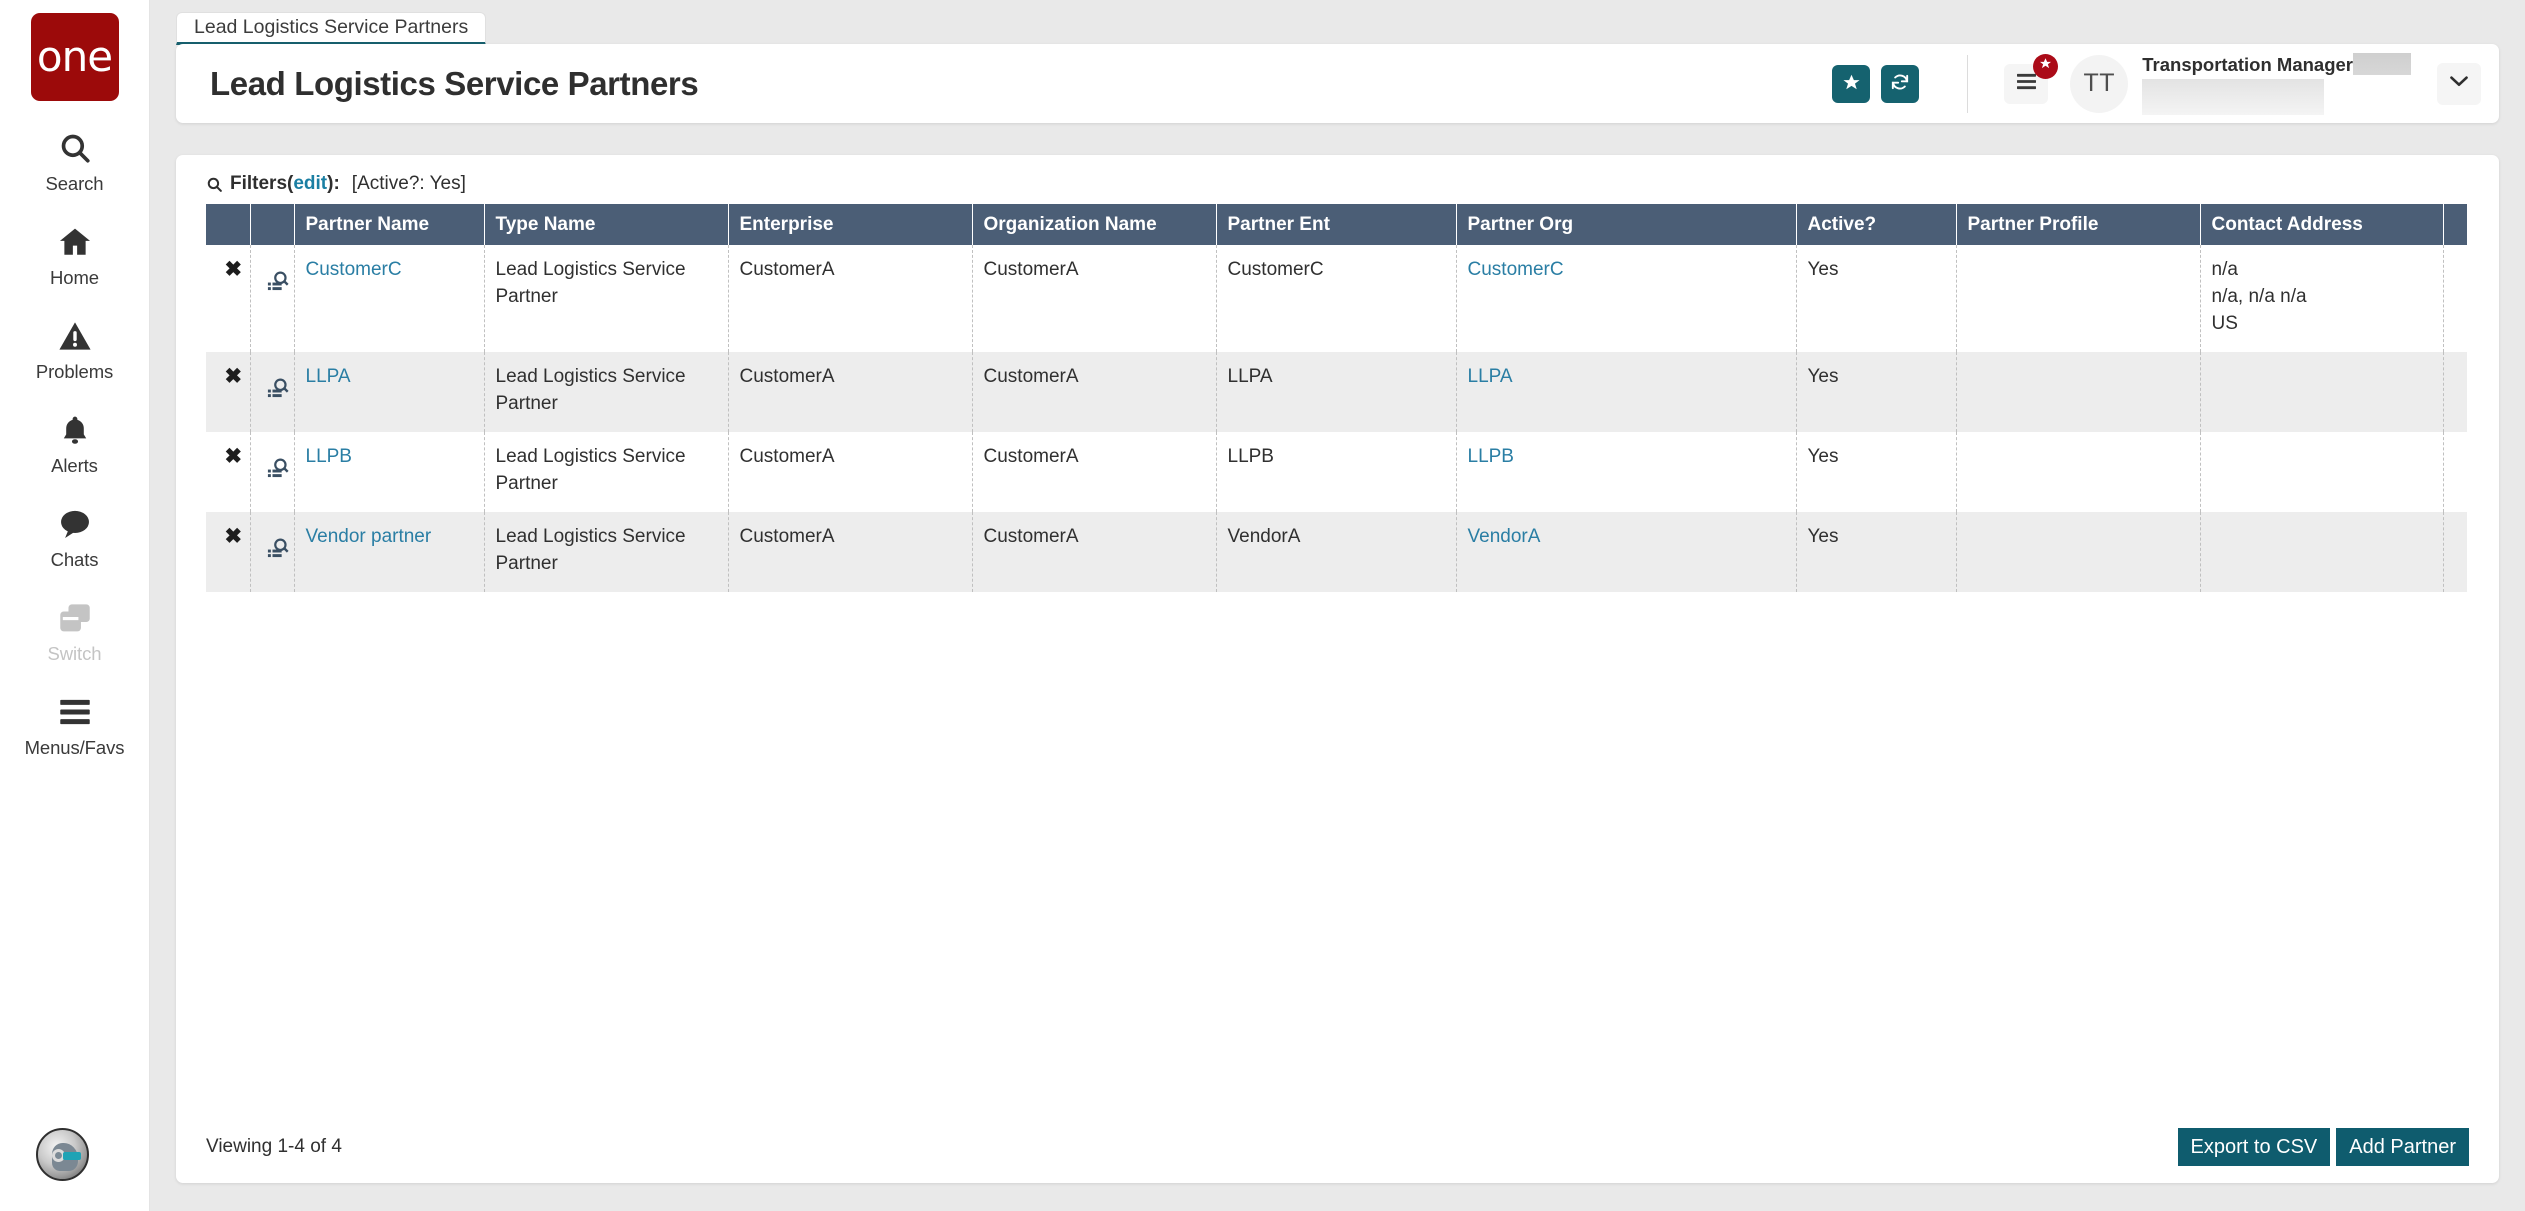 The height and width of the screenshot is (1211, 2525). I want to click on col-partner-org: Partner Org, so click(1626, 224).